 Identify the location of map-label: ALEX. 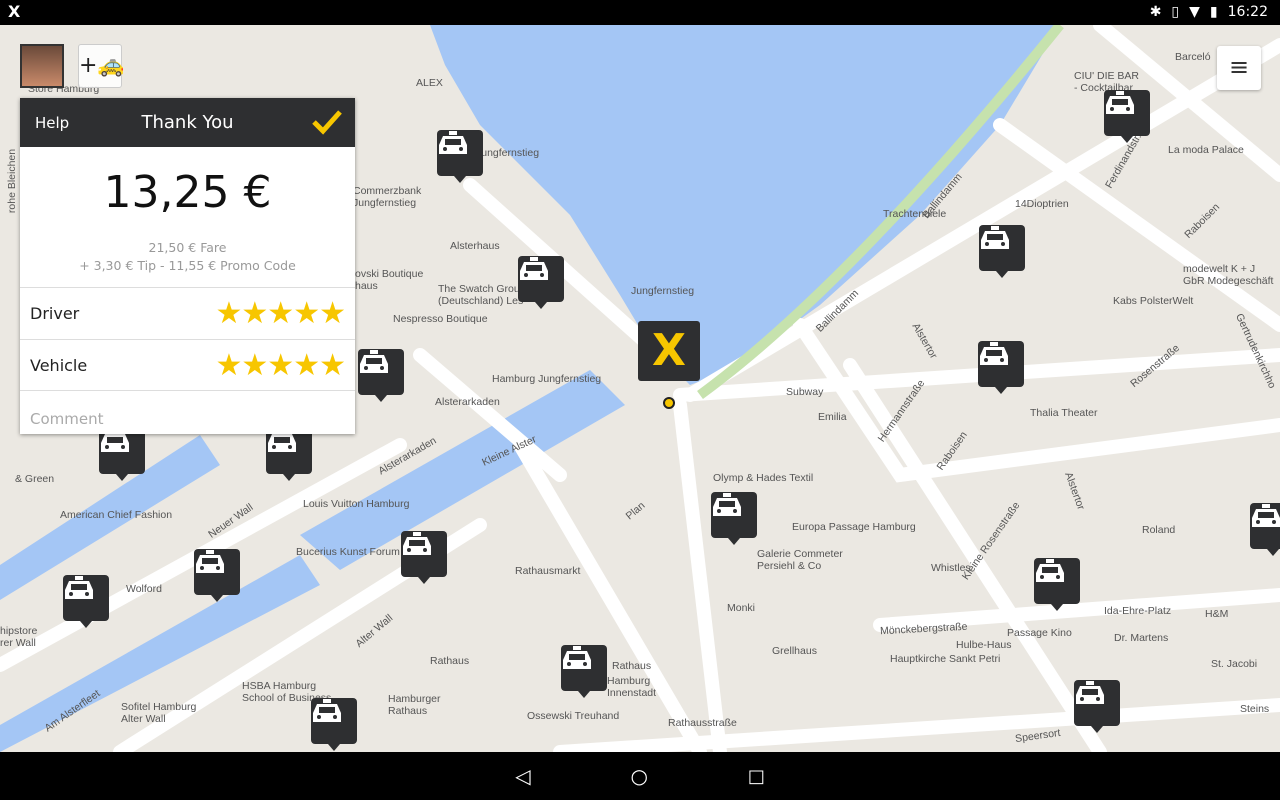
(429, 83).